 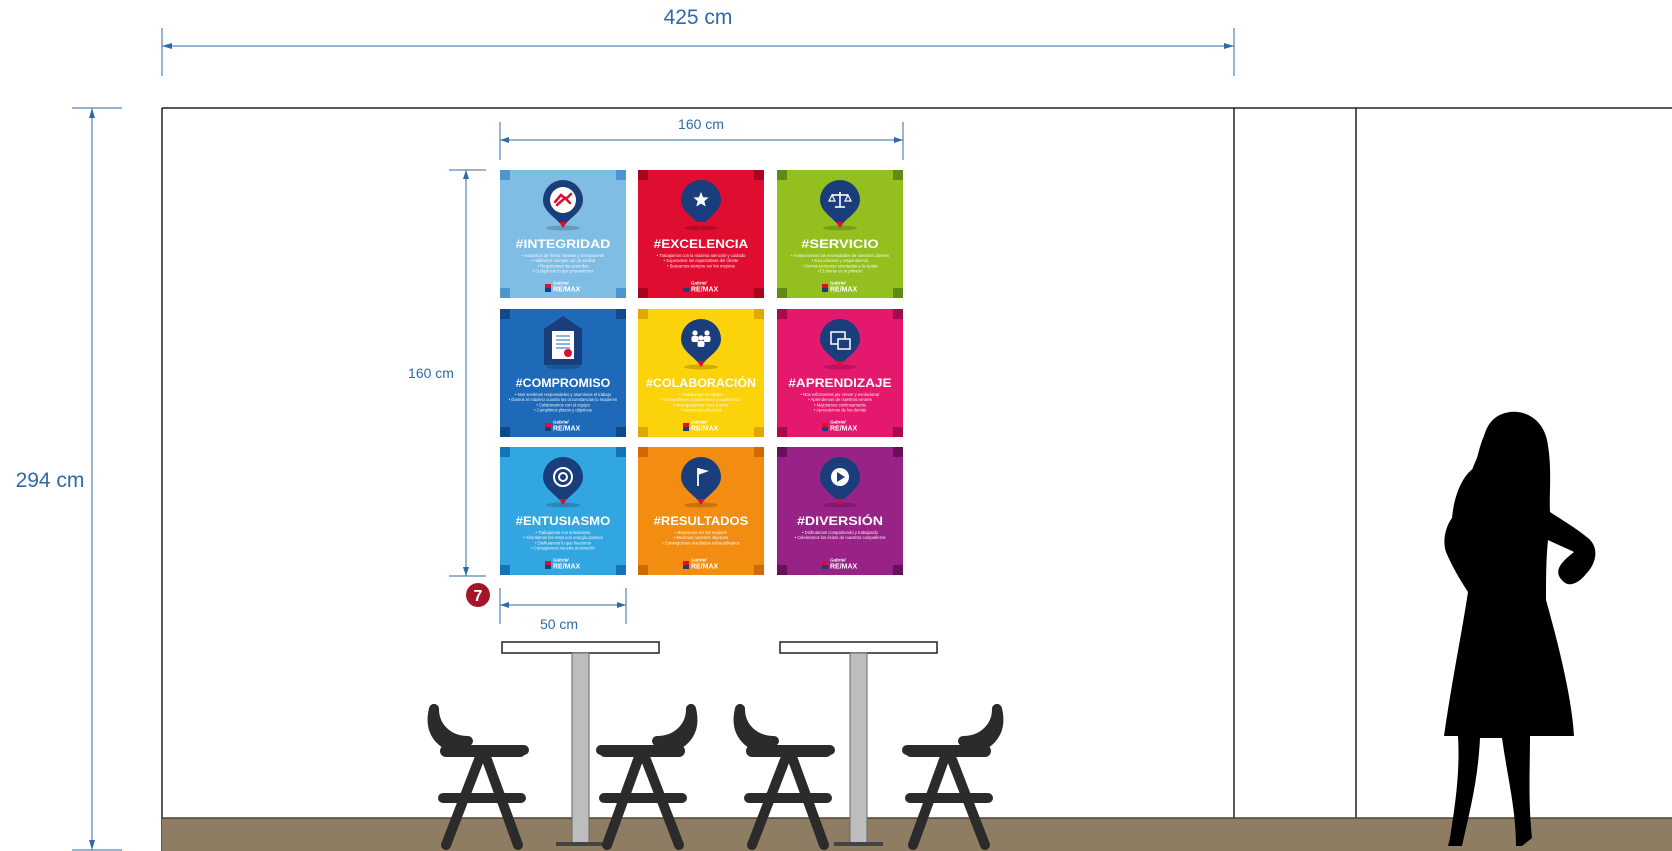 I want to click on poster-text-line: • Sumamos esfuerzos, so click(x=701, y=410).